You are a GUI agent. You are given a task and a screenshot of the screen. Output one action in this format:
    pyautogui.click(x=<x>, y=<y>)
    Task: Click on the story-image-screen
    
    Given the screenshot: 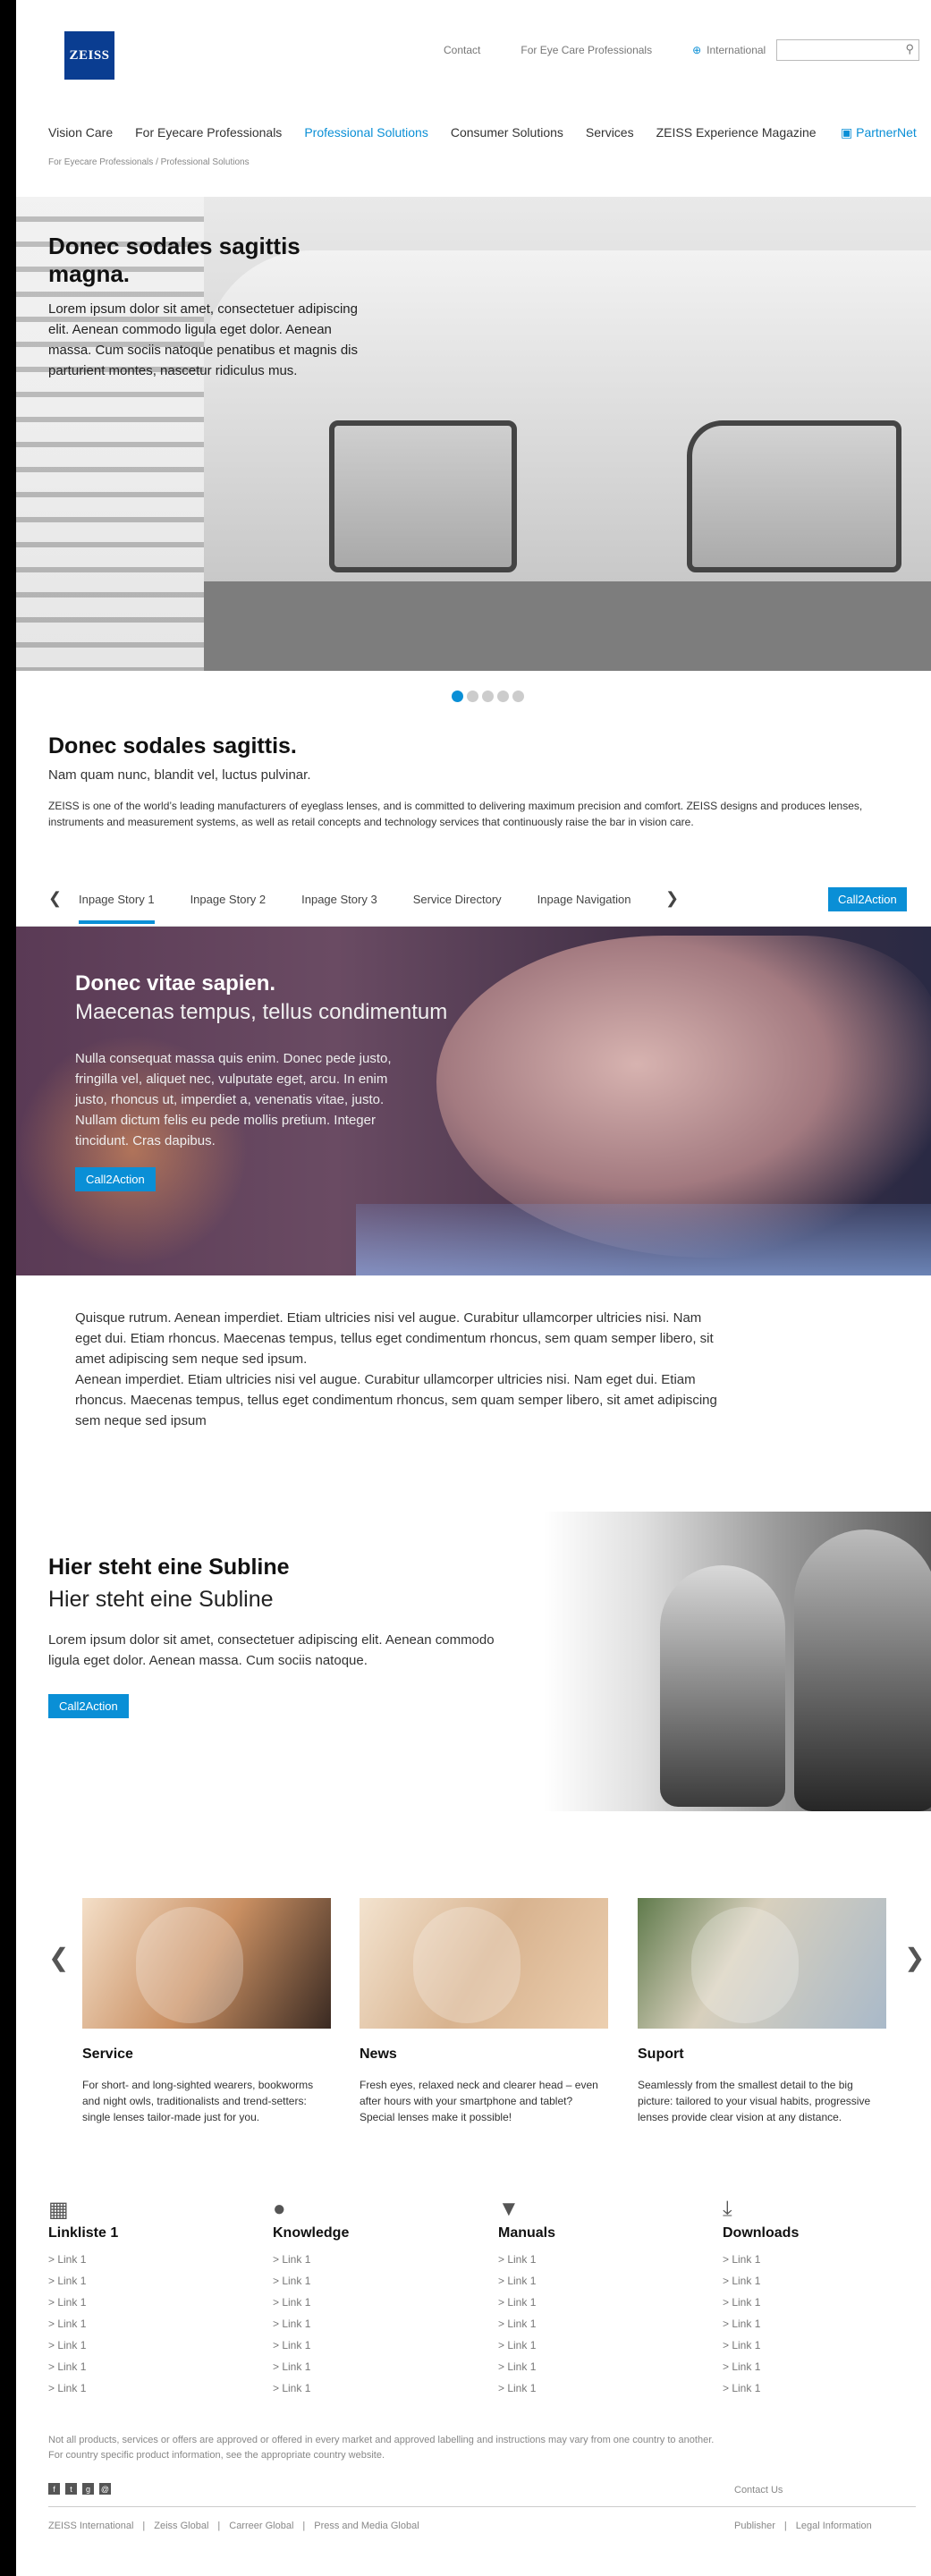 What is the action you would take?
    pyautogui.click(x=643, y=1239)
    